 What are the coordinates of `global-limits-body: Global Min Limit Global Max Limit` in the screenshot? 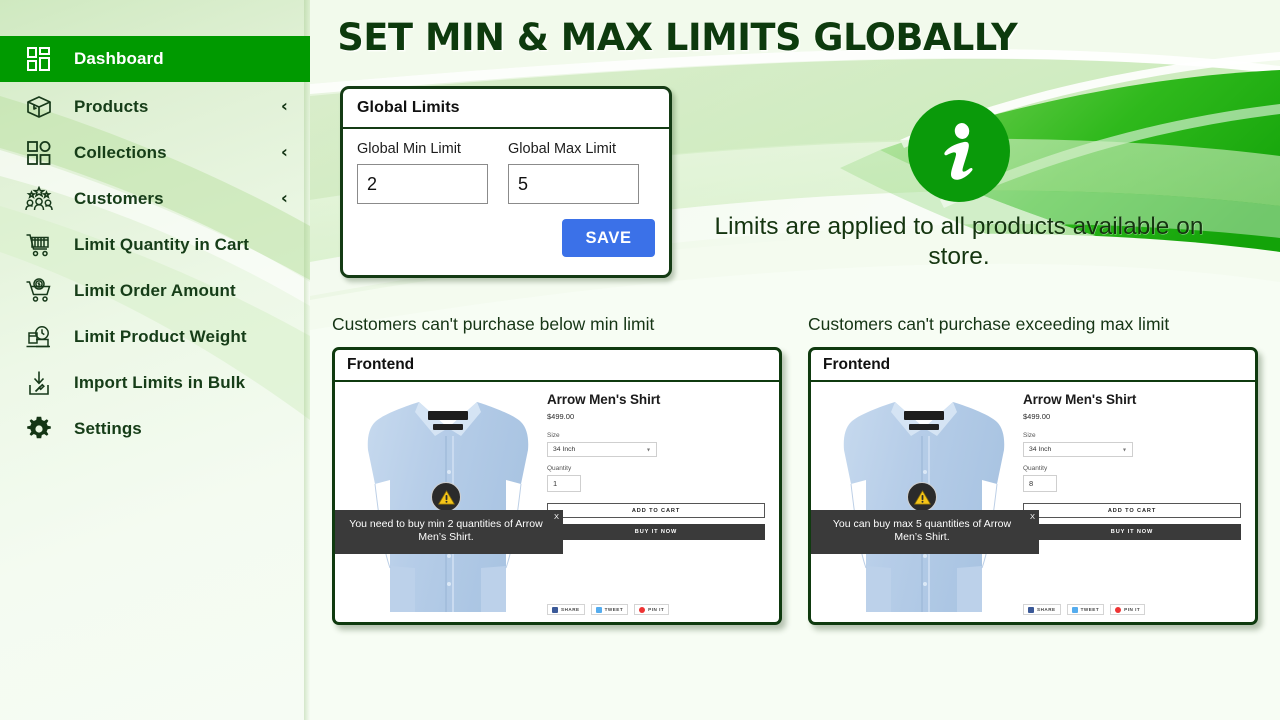 It's located at (506, 166).